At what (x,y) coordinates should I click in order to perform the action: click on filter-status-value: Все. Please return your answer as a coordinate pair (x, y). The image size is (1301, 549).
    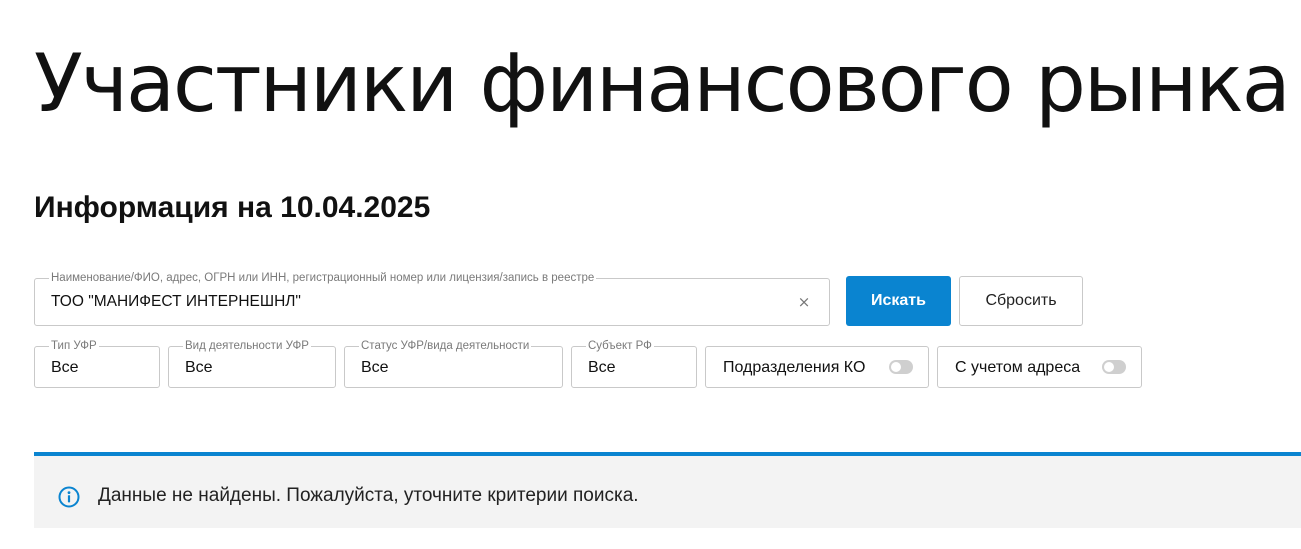
    Looking at the image, I should click on (375, 367).